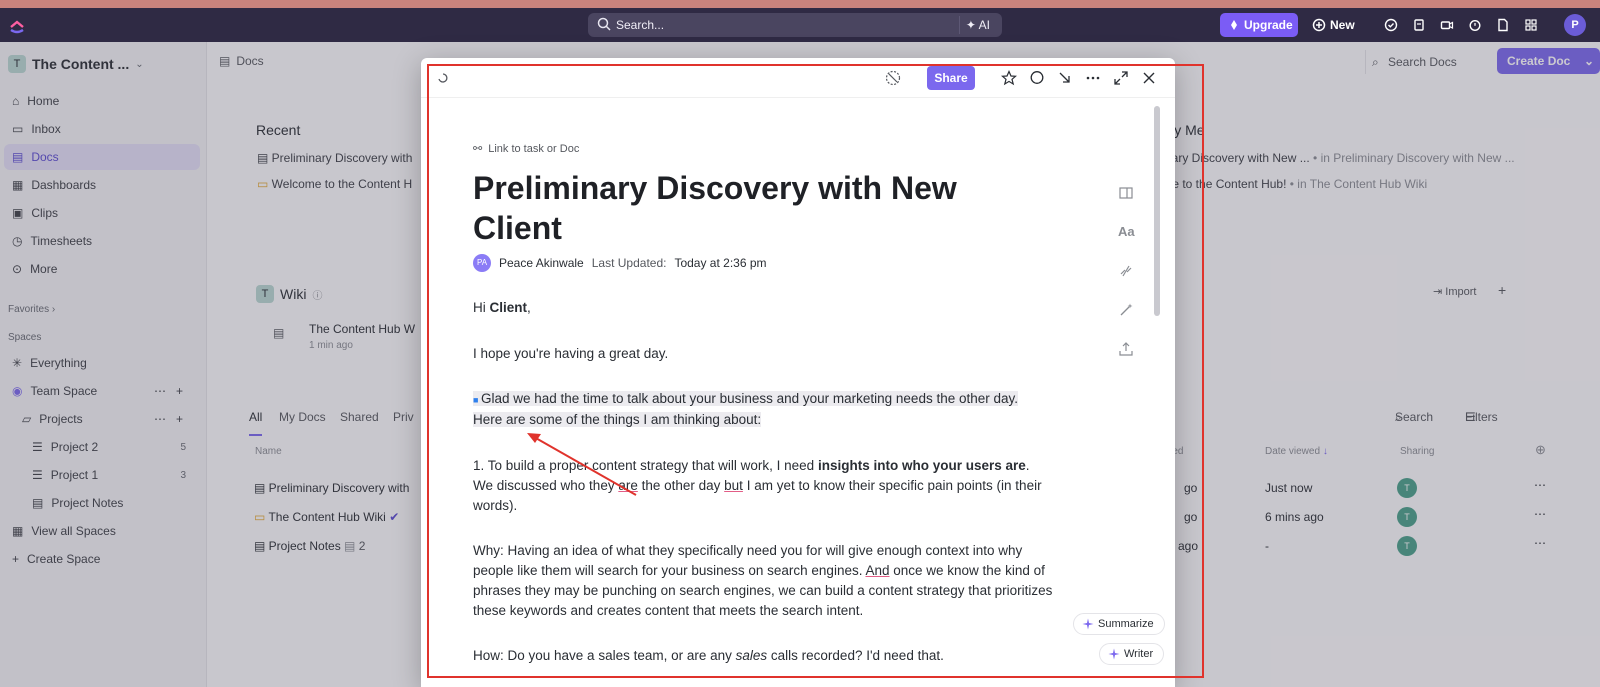 This screenshot has width=1600, height=687. What do you see at coordinates (1234, 25) in the screenshot?
I see `rocket-icon` at bounding box center [1234, 25].